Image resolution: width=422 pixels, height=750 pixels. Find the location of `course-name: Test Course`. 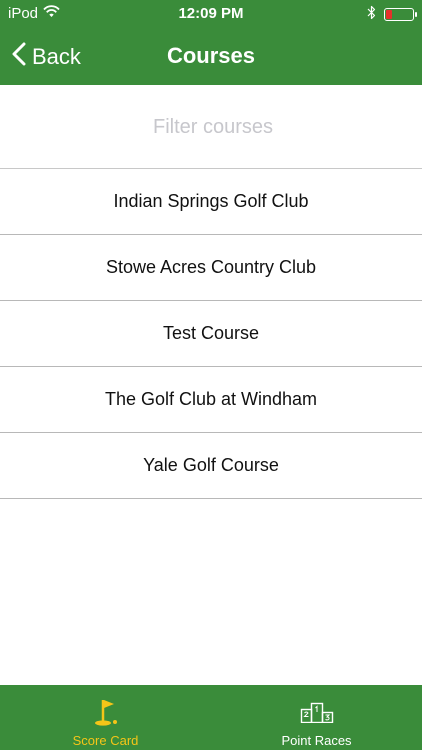

course-name: Test Course is located at coordinates (211, 333).